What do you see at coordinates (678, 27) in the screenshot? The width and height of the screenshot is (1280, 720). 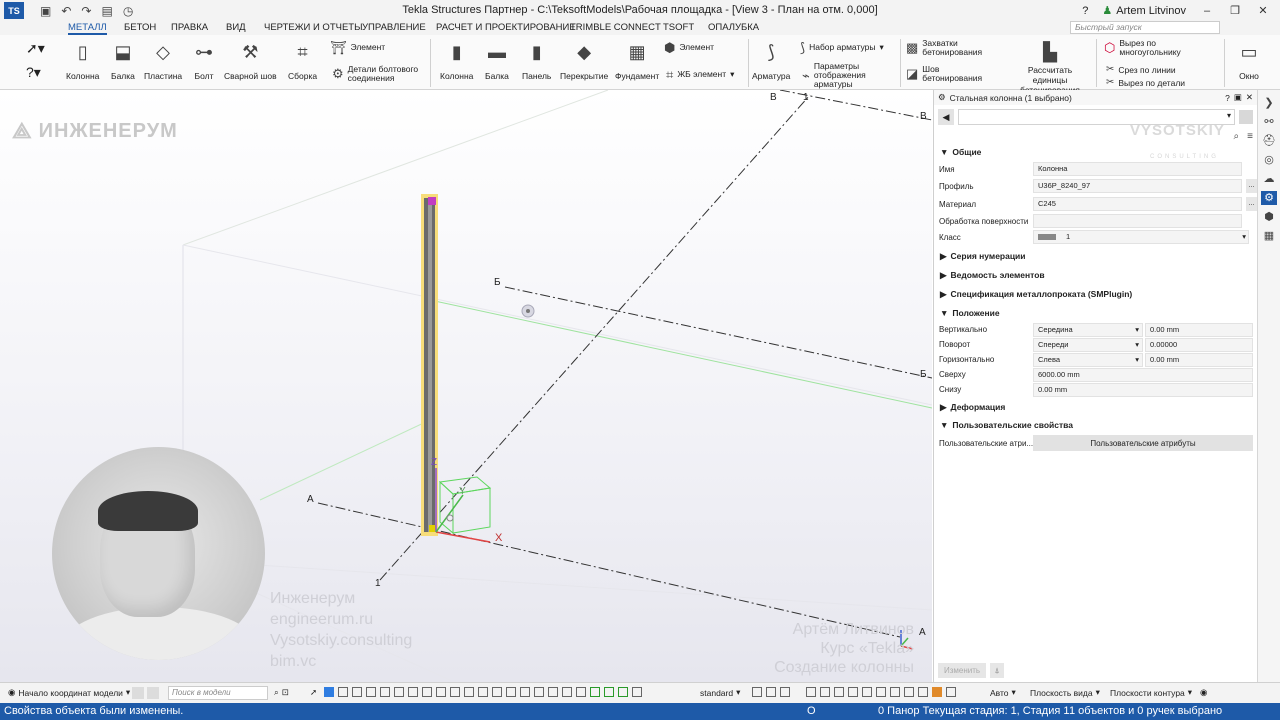 I see `tab-tsoft: TSOFT` at bounding box center [678, 27].